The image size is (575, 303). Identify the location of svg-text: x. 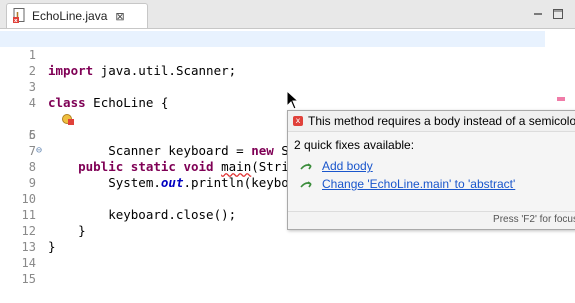
(16, 21).